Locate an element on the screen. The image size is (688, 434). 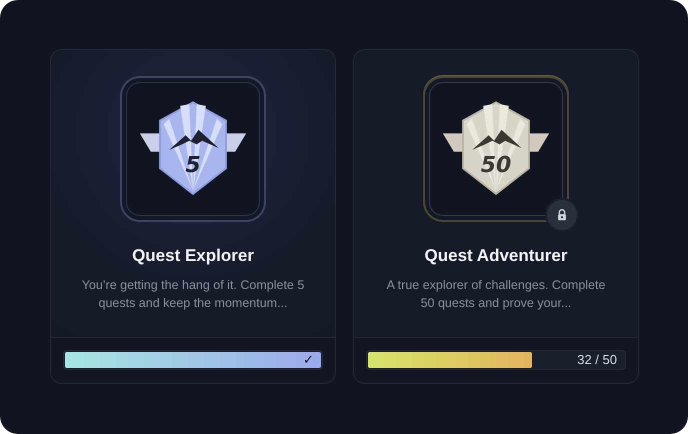
progress-label: ✓ is located at coordinates (308, 360).